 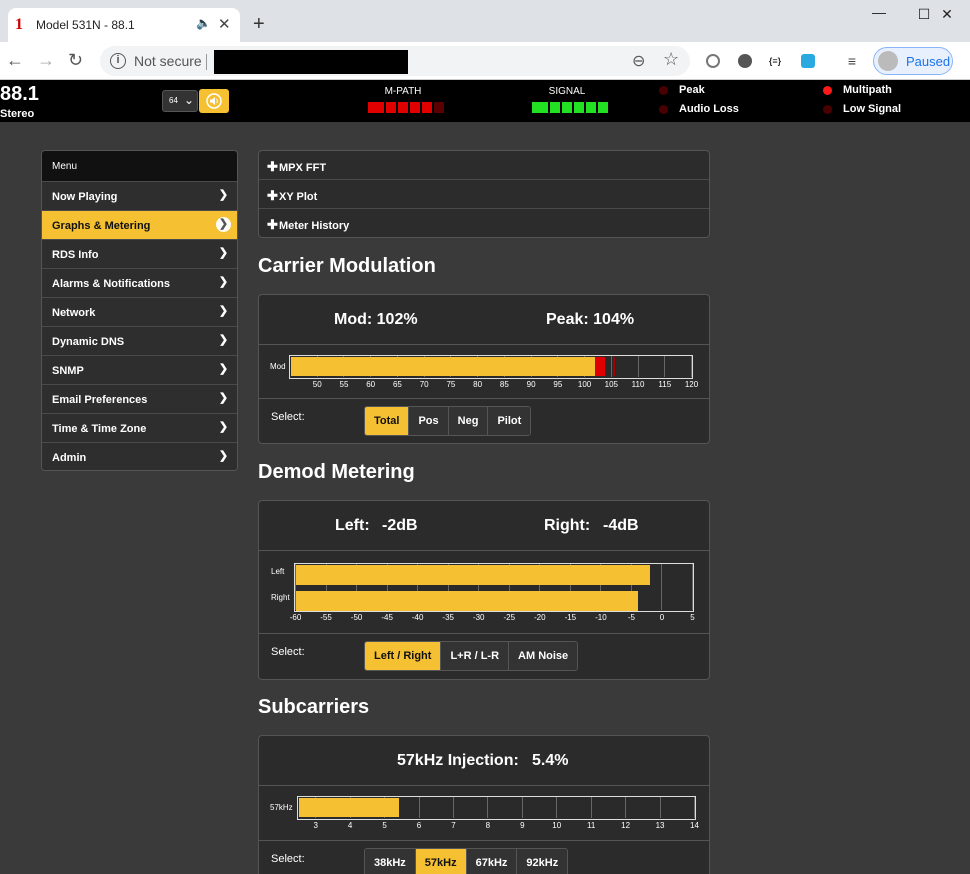 I want to click on subcarrier-tick-label: 9, so click(x=522, y=825).